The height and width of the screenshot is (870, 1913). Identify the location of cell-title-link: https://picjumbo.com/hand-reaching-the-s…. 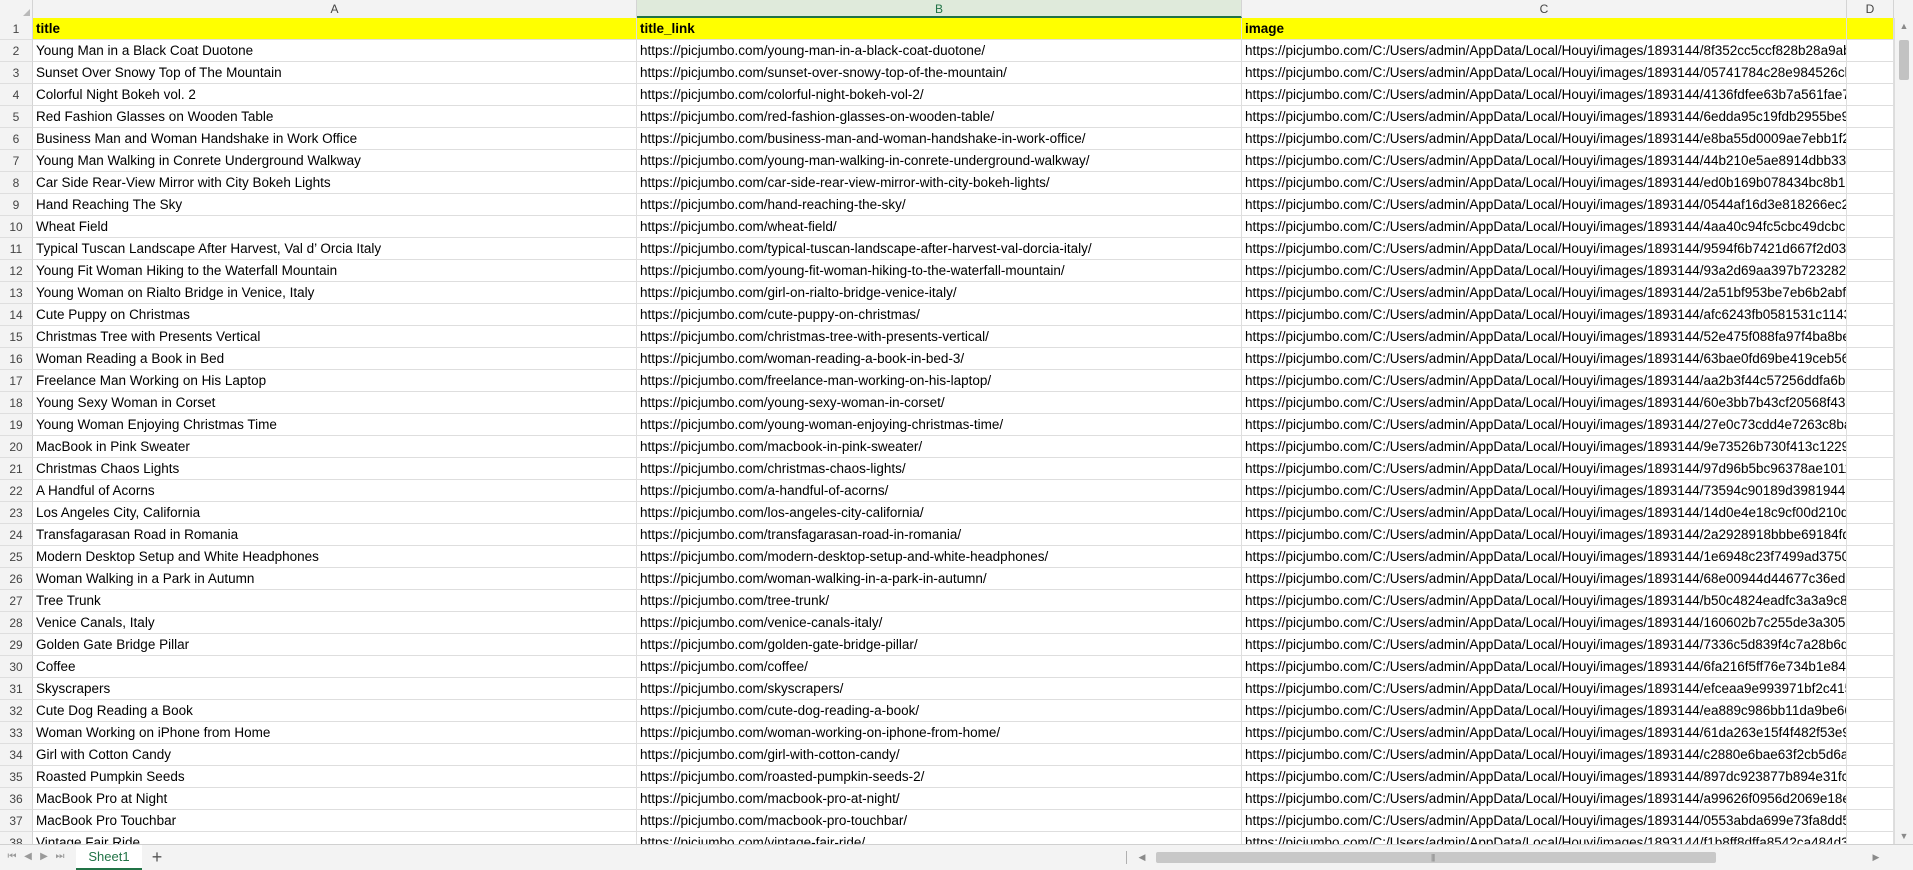
(939, 205).